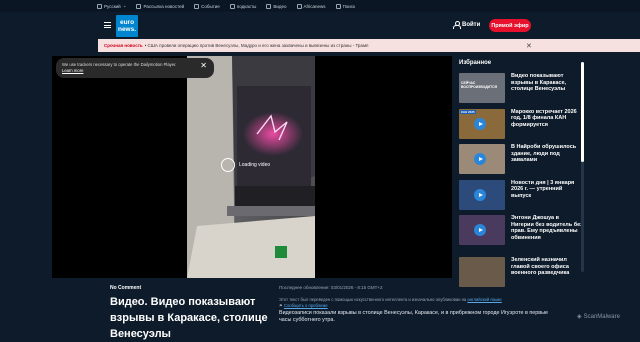 Image resolution: width=640 pixels, height=342 pixels. I want to click on podcast-icon, so click(232, 6).